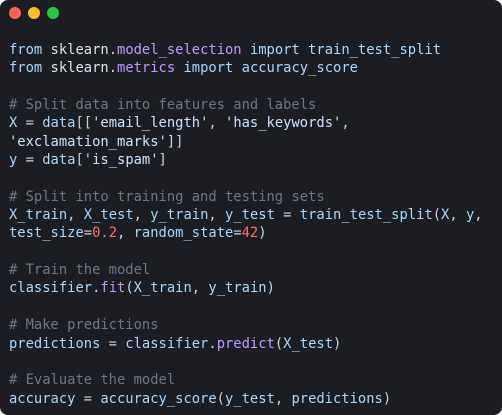  What do you see at coordinates (88, 141) in the screenshot?
I see `code-token: 'exclamation_marks'` at bounding box center [88, 141].